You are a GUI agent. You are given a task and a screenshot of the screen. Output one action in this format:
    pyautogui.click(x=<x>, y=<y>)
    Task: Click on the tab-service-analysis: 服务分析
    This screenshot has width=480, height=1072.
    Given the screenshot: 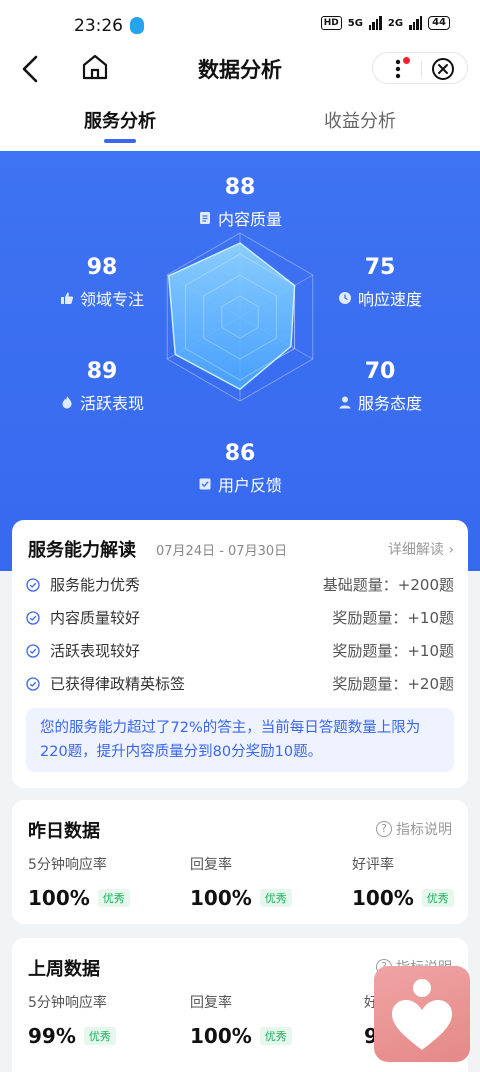 What is the action you would take?
    pyautogui.click(x=120, y=120)
    